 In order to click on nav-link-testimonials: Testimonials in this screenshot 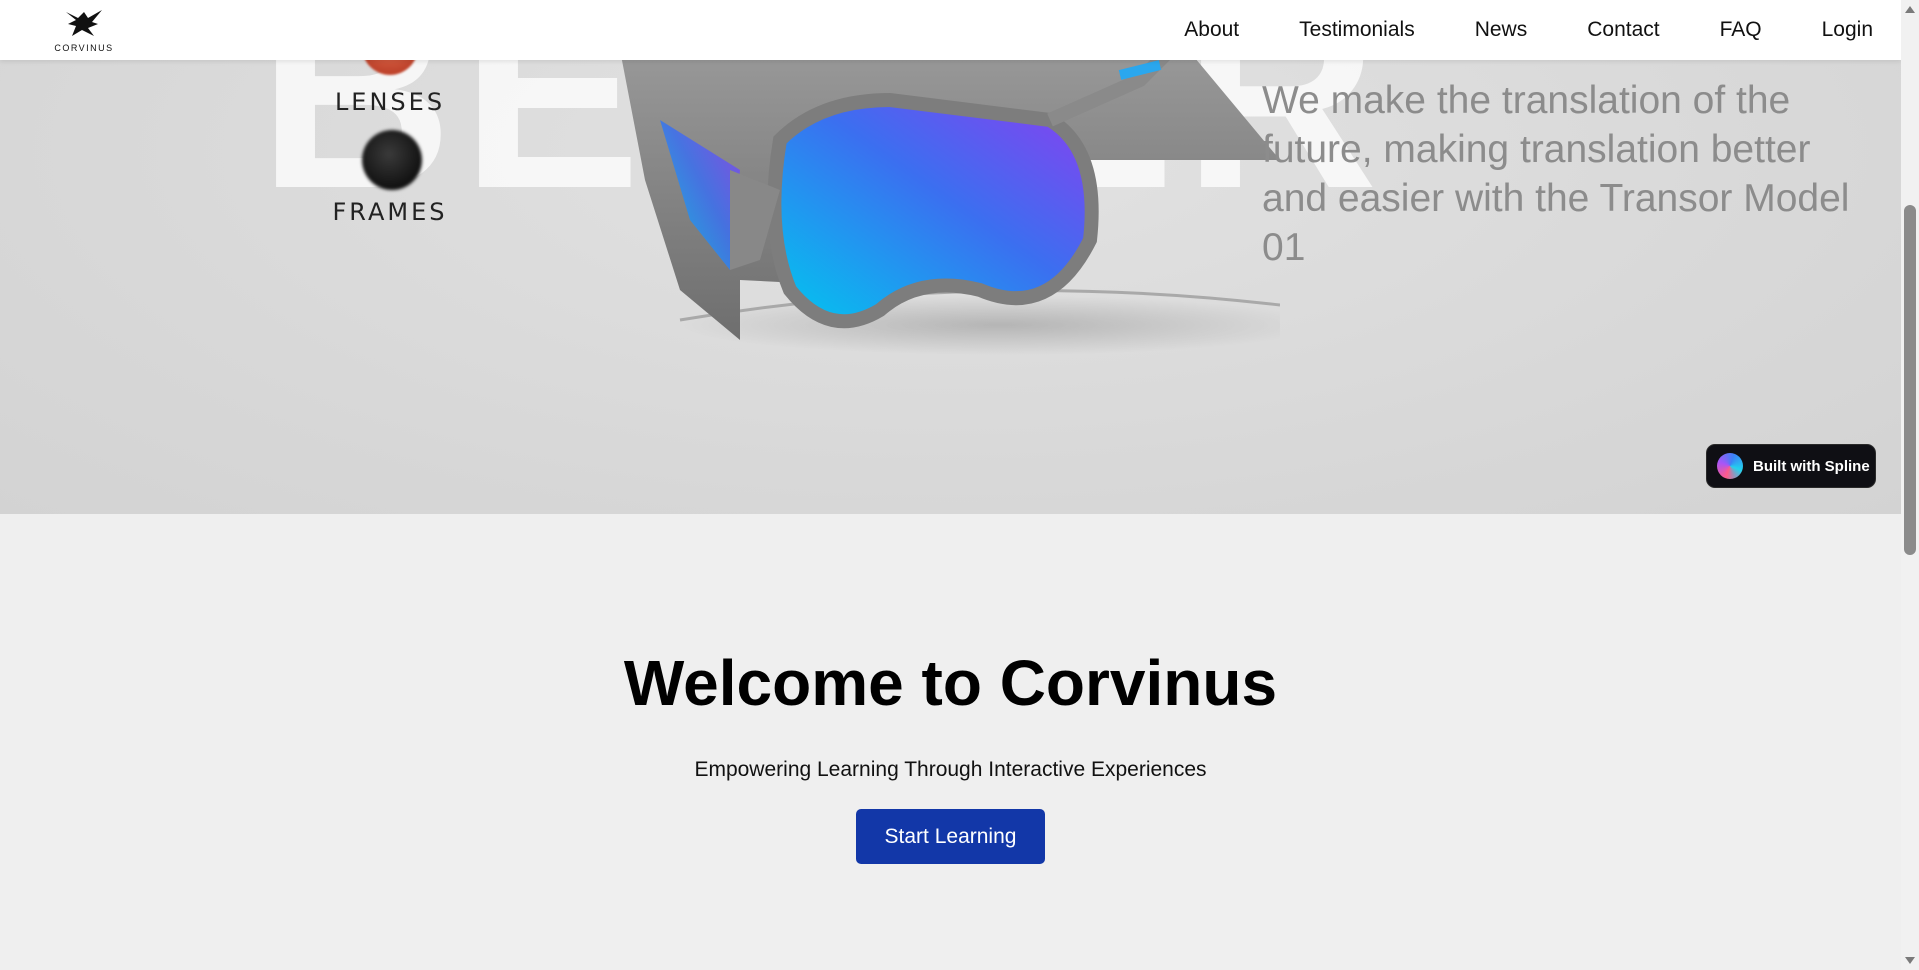, I will do `click(1357, 30)`.